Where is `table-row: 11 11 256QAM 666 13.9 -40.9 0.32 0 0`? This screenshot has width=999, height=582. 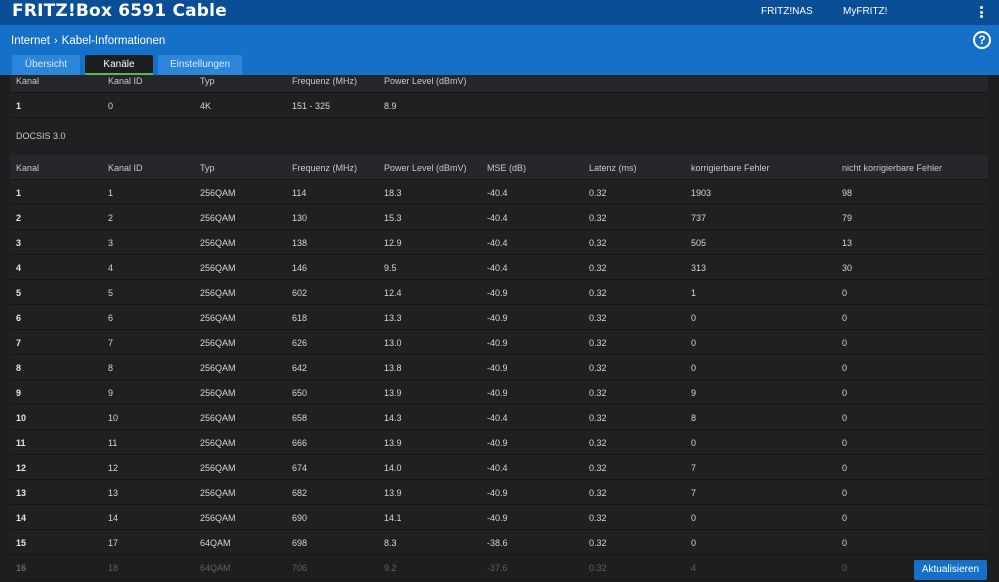
table-row: 11 11 256QAM 666 13.9 -40.9 0.32 0 0 is located at coordinates (499, 442).